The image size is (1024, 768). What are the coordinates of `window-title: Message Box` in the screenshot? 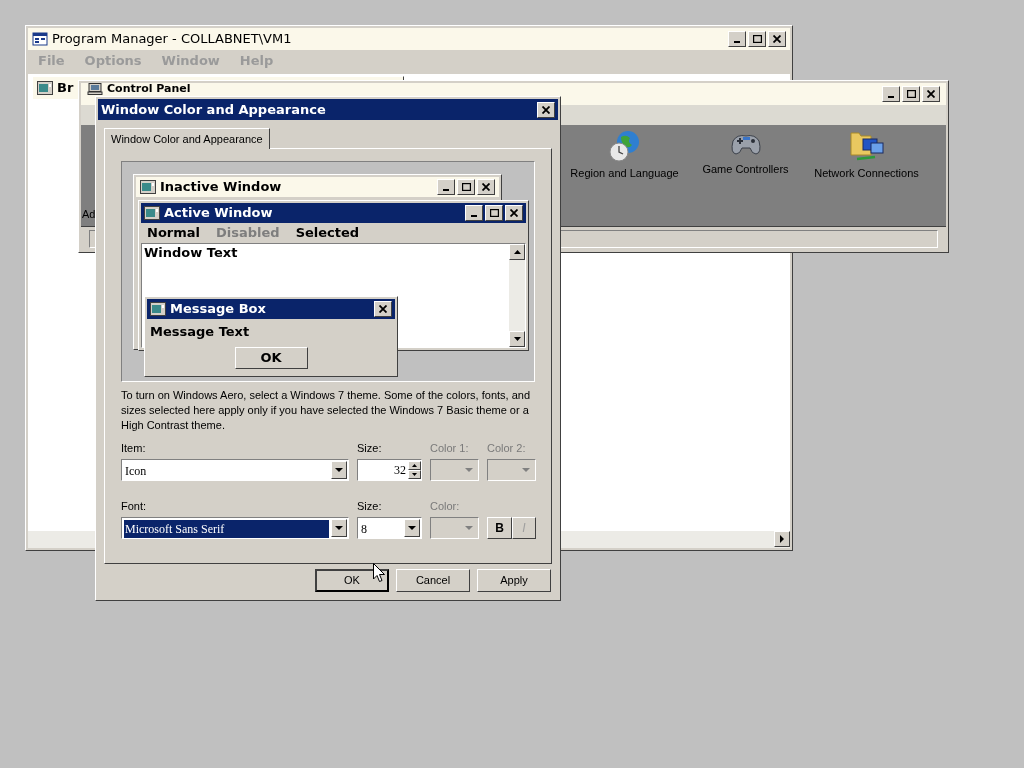 It's located at (218, 309).